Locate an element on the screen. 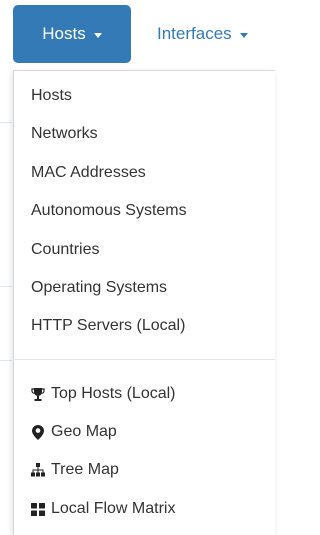 Image resolution: width=320 pixels, height=535 pixels. menu-item-label: Hosts is located at coordinates (51, 95).